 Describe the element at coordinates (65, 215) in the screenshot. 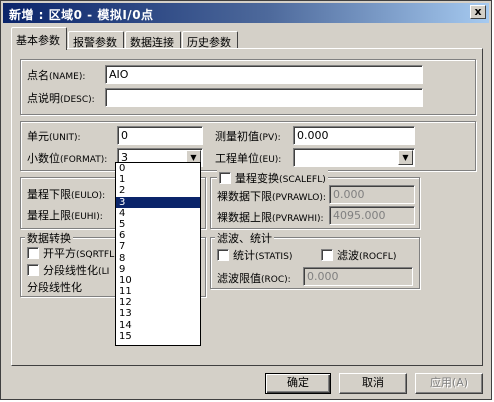

I see `euhi-label: 量程上限(EUHI):` at that location.